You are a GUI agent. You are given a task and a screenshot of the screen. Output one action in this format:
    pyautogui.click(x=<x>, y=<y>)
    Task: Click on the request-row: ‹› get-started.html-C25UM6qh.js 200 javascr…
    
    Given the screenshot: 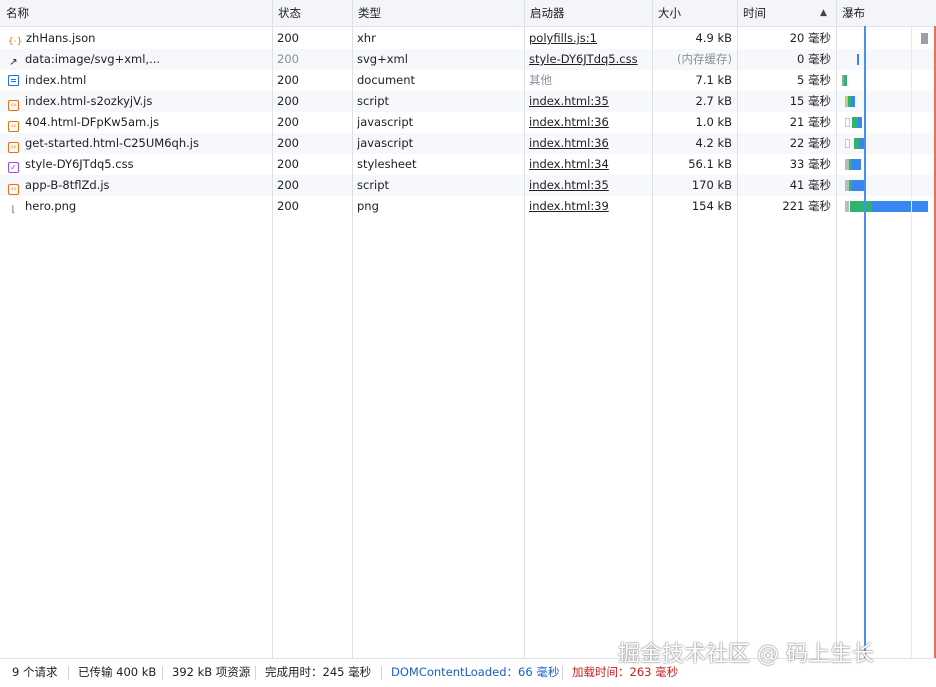 What is the action you would take?
    pyautogui.click(x=468, y=143)
    